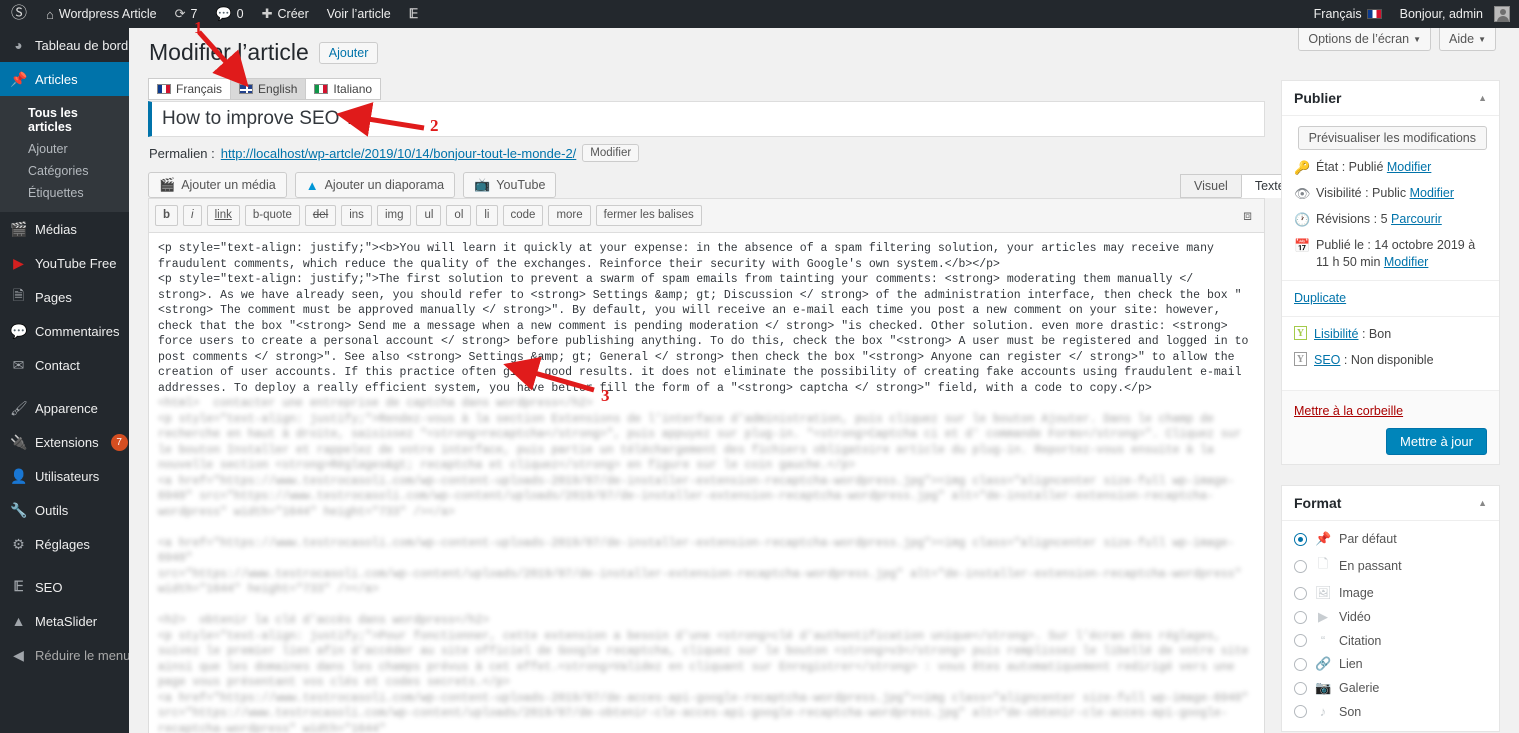 This screenshot has width=1519, height=733. What do you see at coordinates (1436, 441) in the screenshot?
I see `update-post-button: Mettre à jour` at bounding box center [1436, 441].